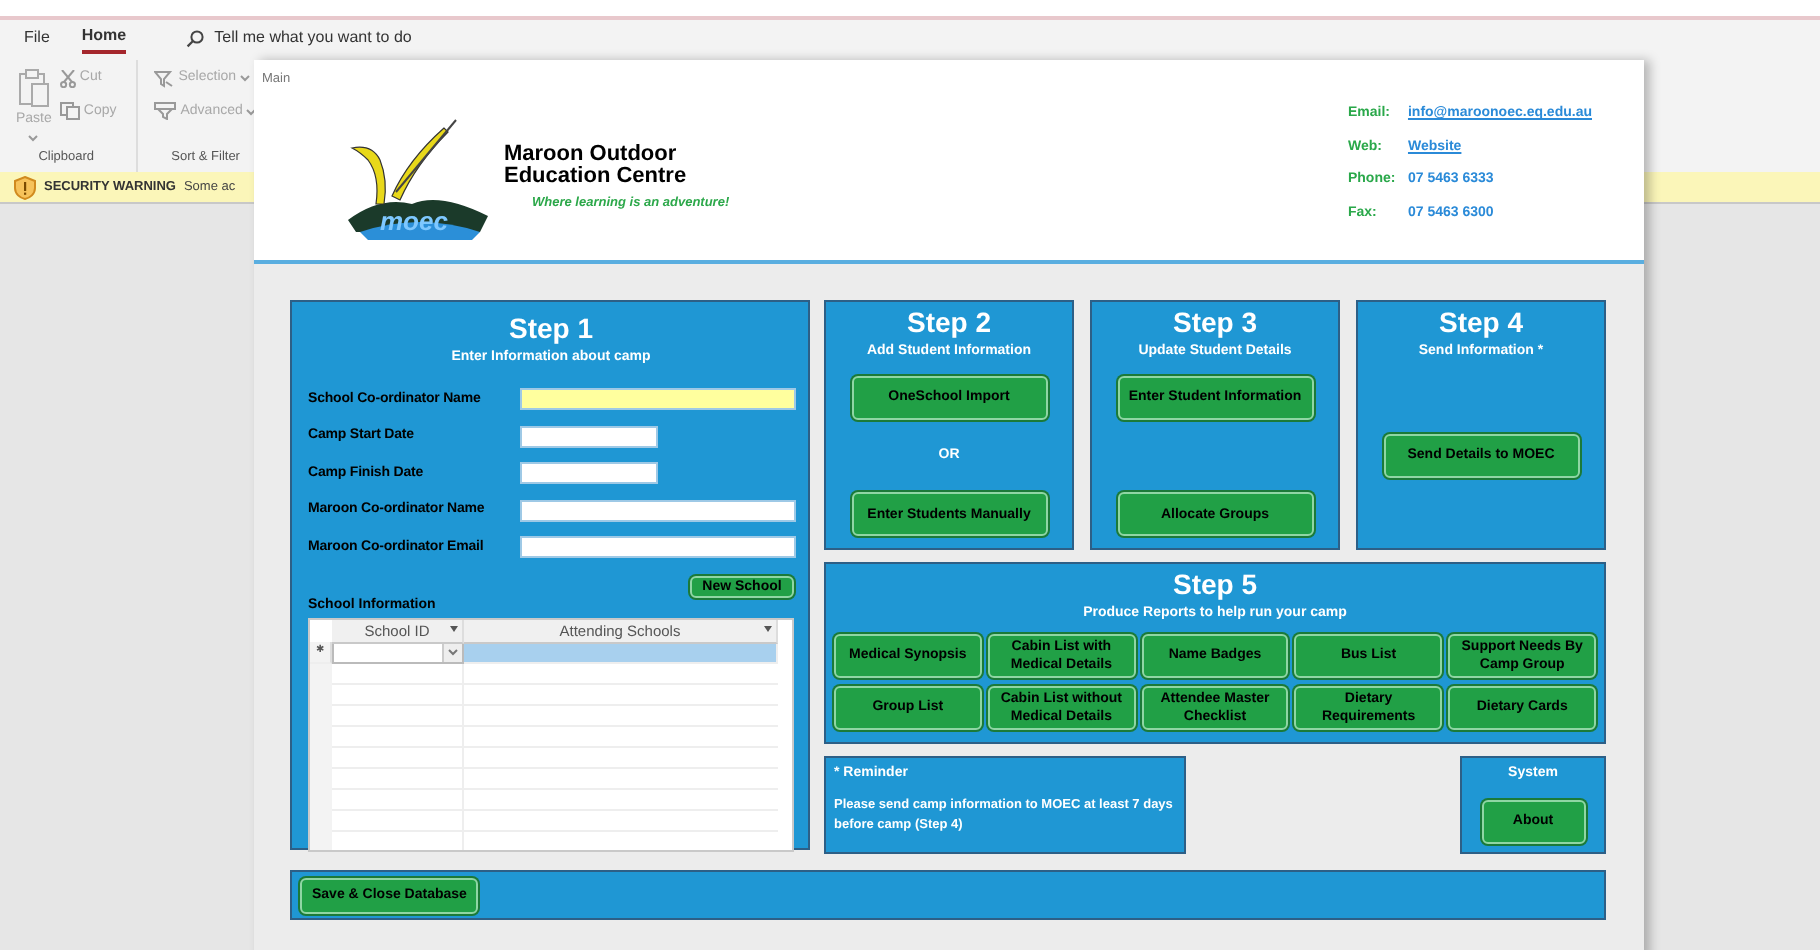  What do you see at coordinates (1480, 323) in the screenshot?
I see `step-title: Step 4` at bounding box center [1480, 323].